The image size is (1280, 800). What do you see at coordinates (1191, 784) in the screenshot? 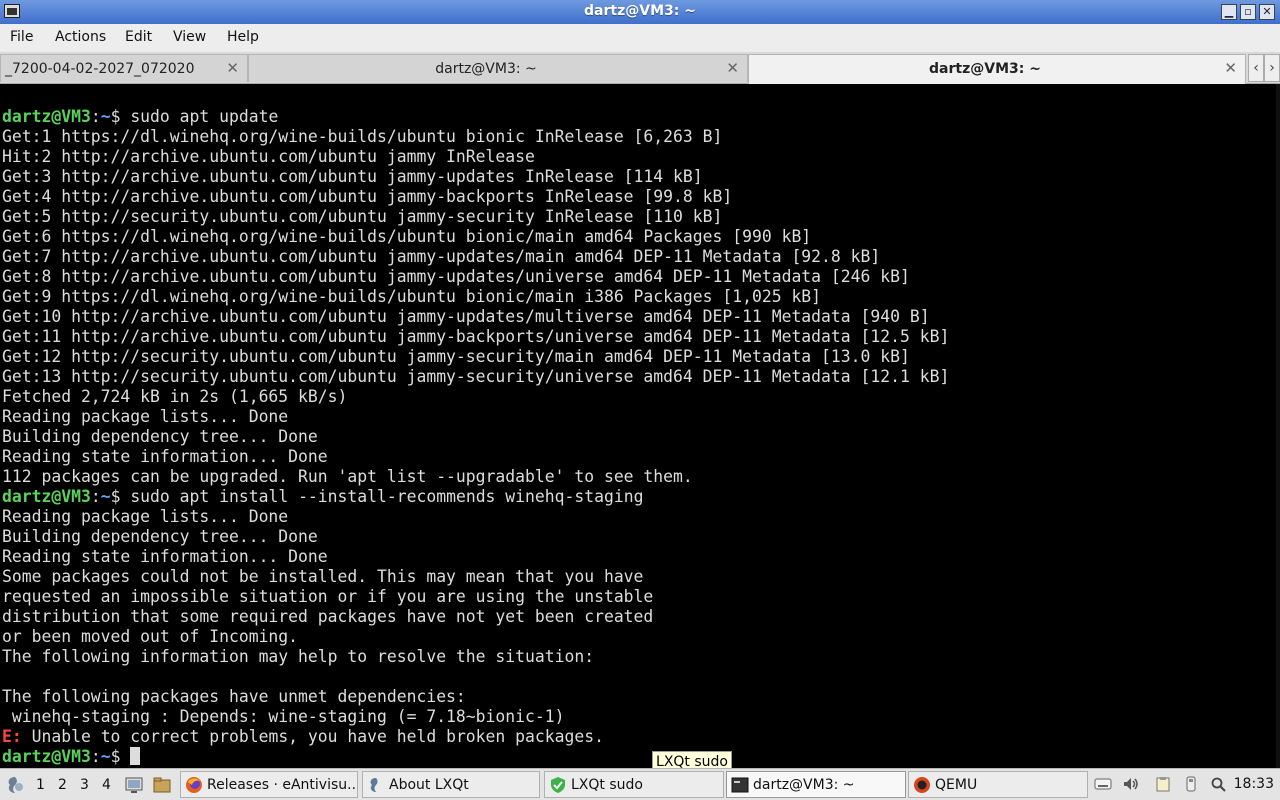
I see `usb-drive-icon` at bounding box center [1191, 784].